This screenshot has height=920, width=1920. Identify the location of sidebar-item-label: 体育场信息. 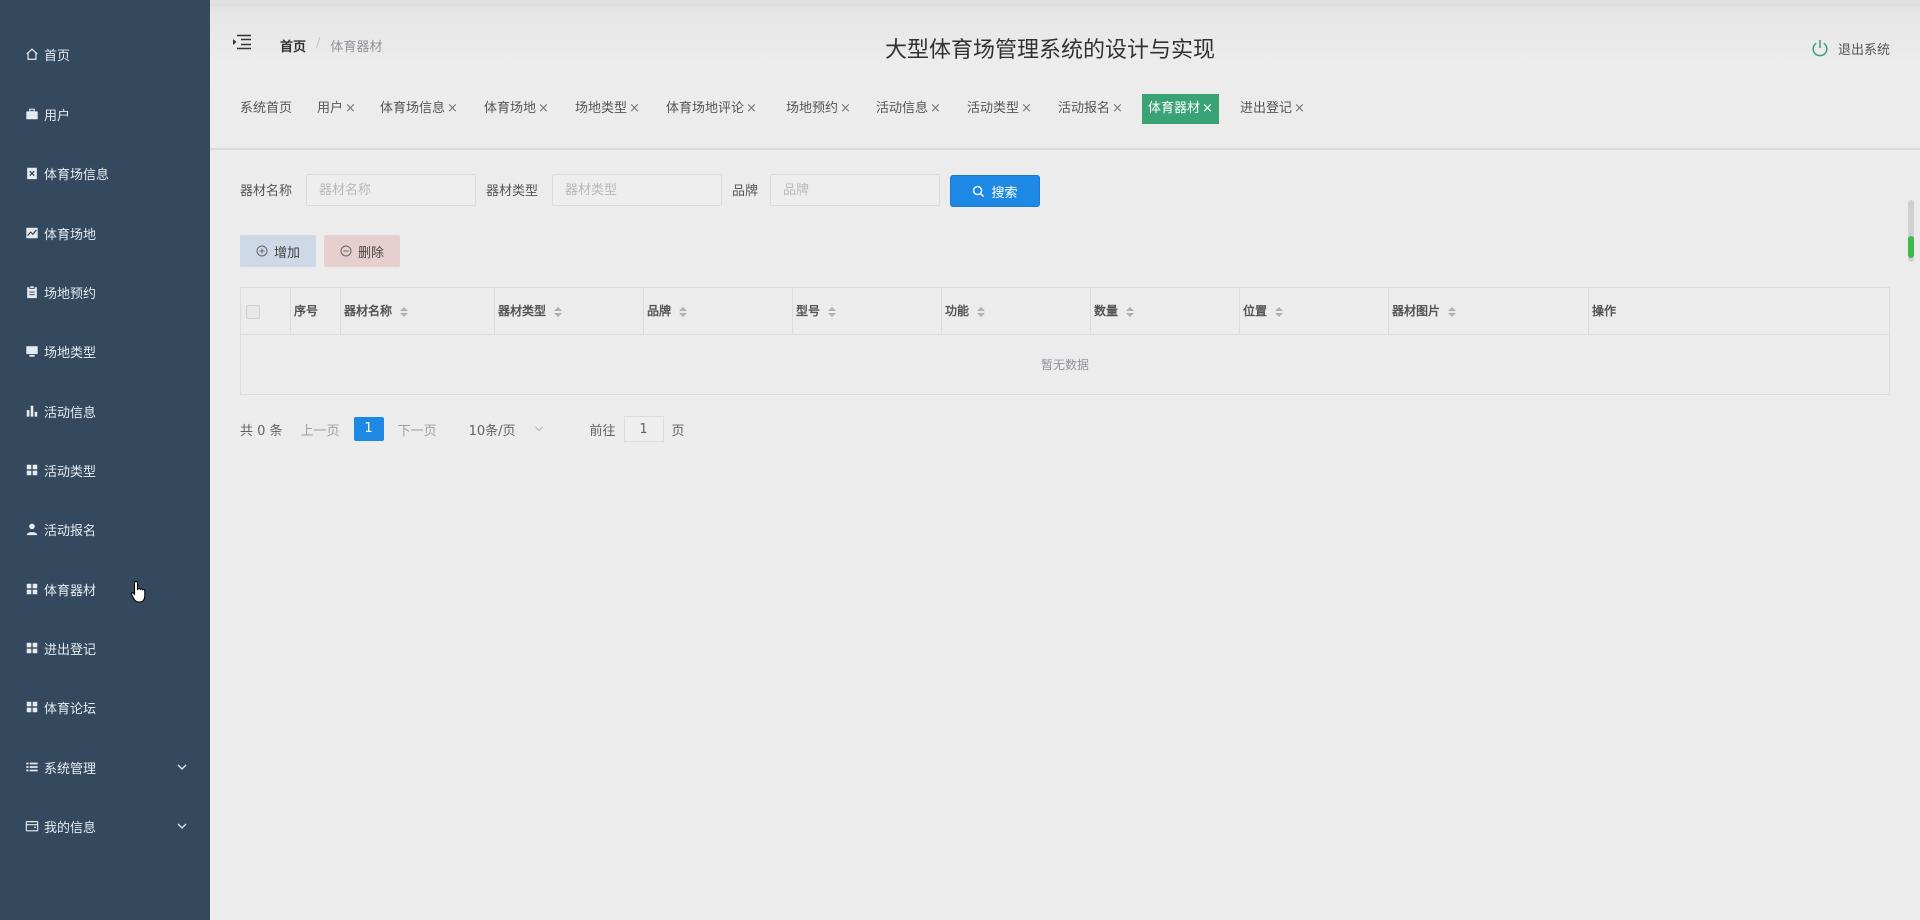
(77, 175).